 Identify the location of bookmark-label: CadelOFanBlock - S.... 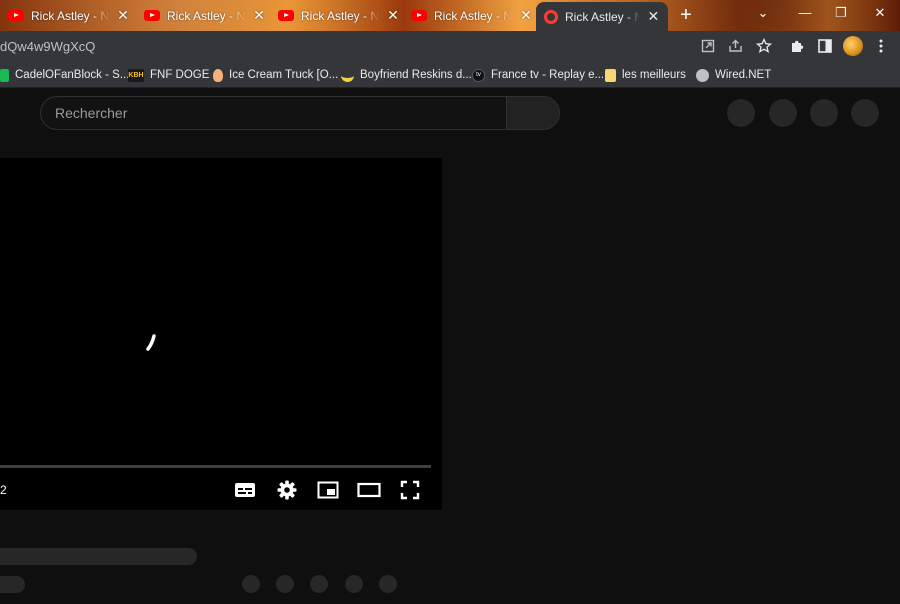
(72, 75).